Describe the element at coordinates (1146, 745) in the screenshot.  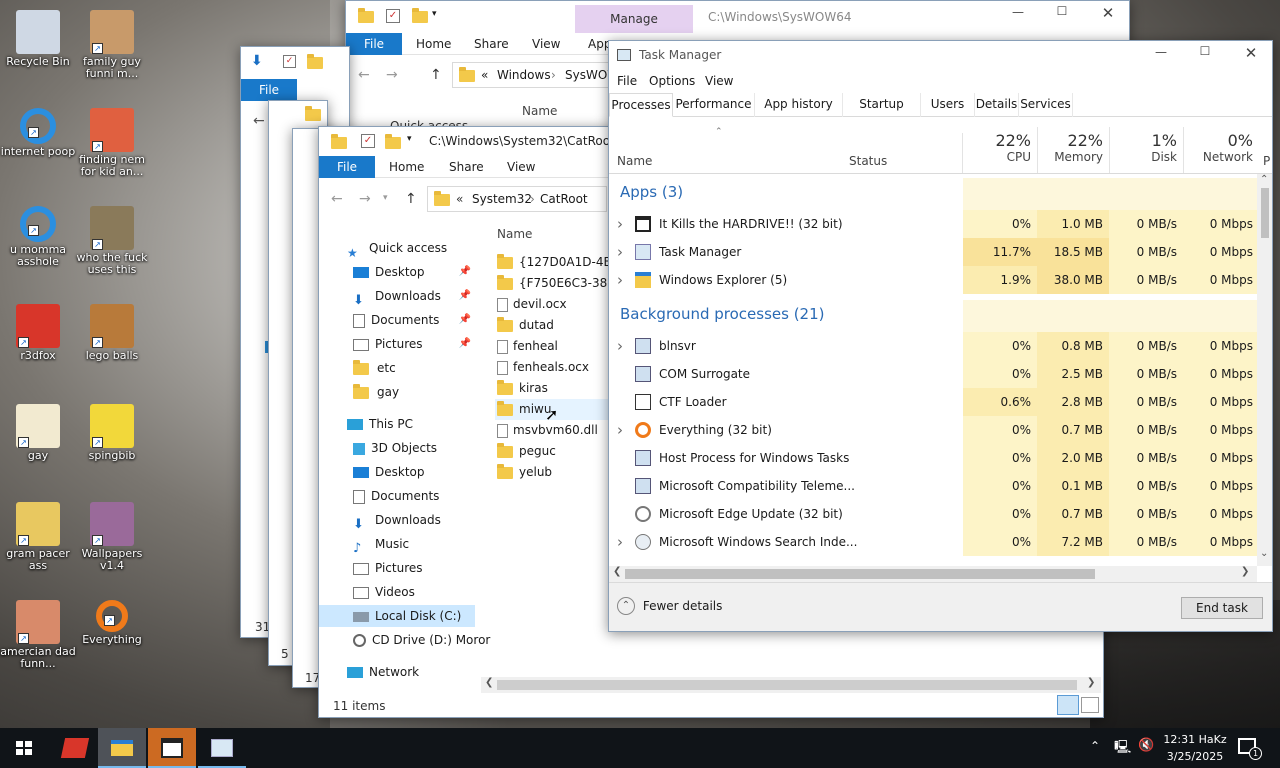
I see `volume-icon: 🔇` at that location.